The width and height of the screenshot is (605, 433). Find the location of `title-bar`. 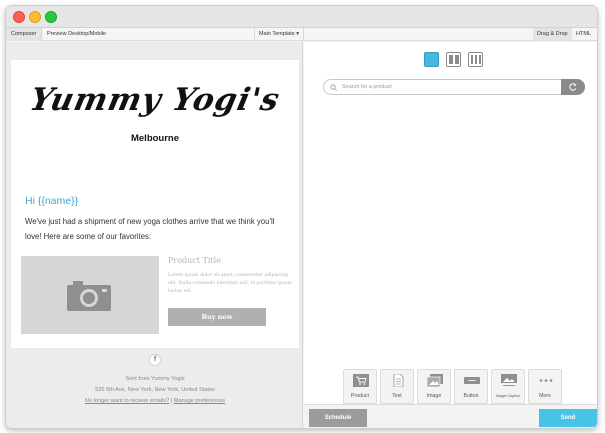

title-bar is located at coordinates (301, 17).